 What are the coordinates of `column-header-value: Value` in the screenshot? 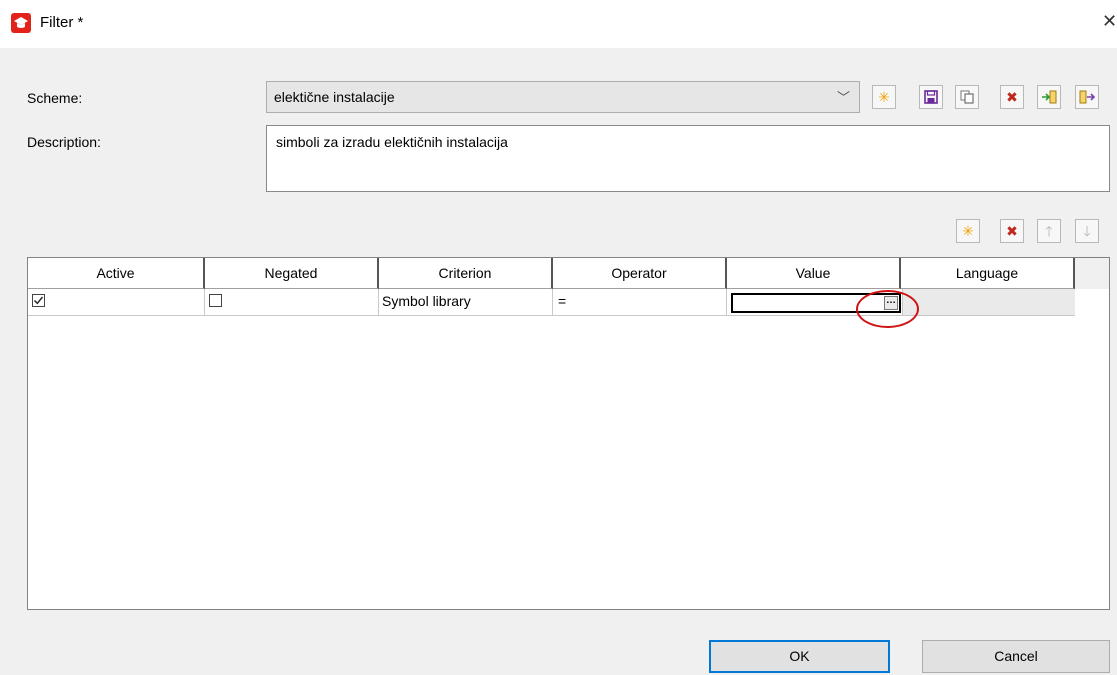 It's located at (814, 273).